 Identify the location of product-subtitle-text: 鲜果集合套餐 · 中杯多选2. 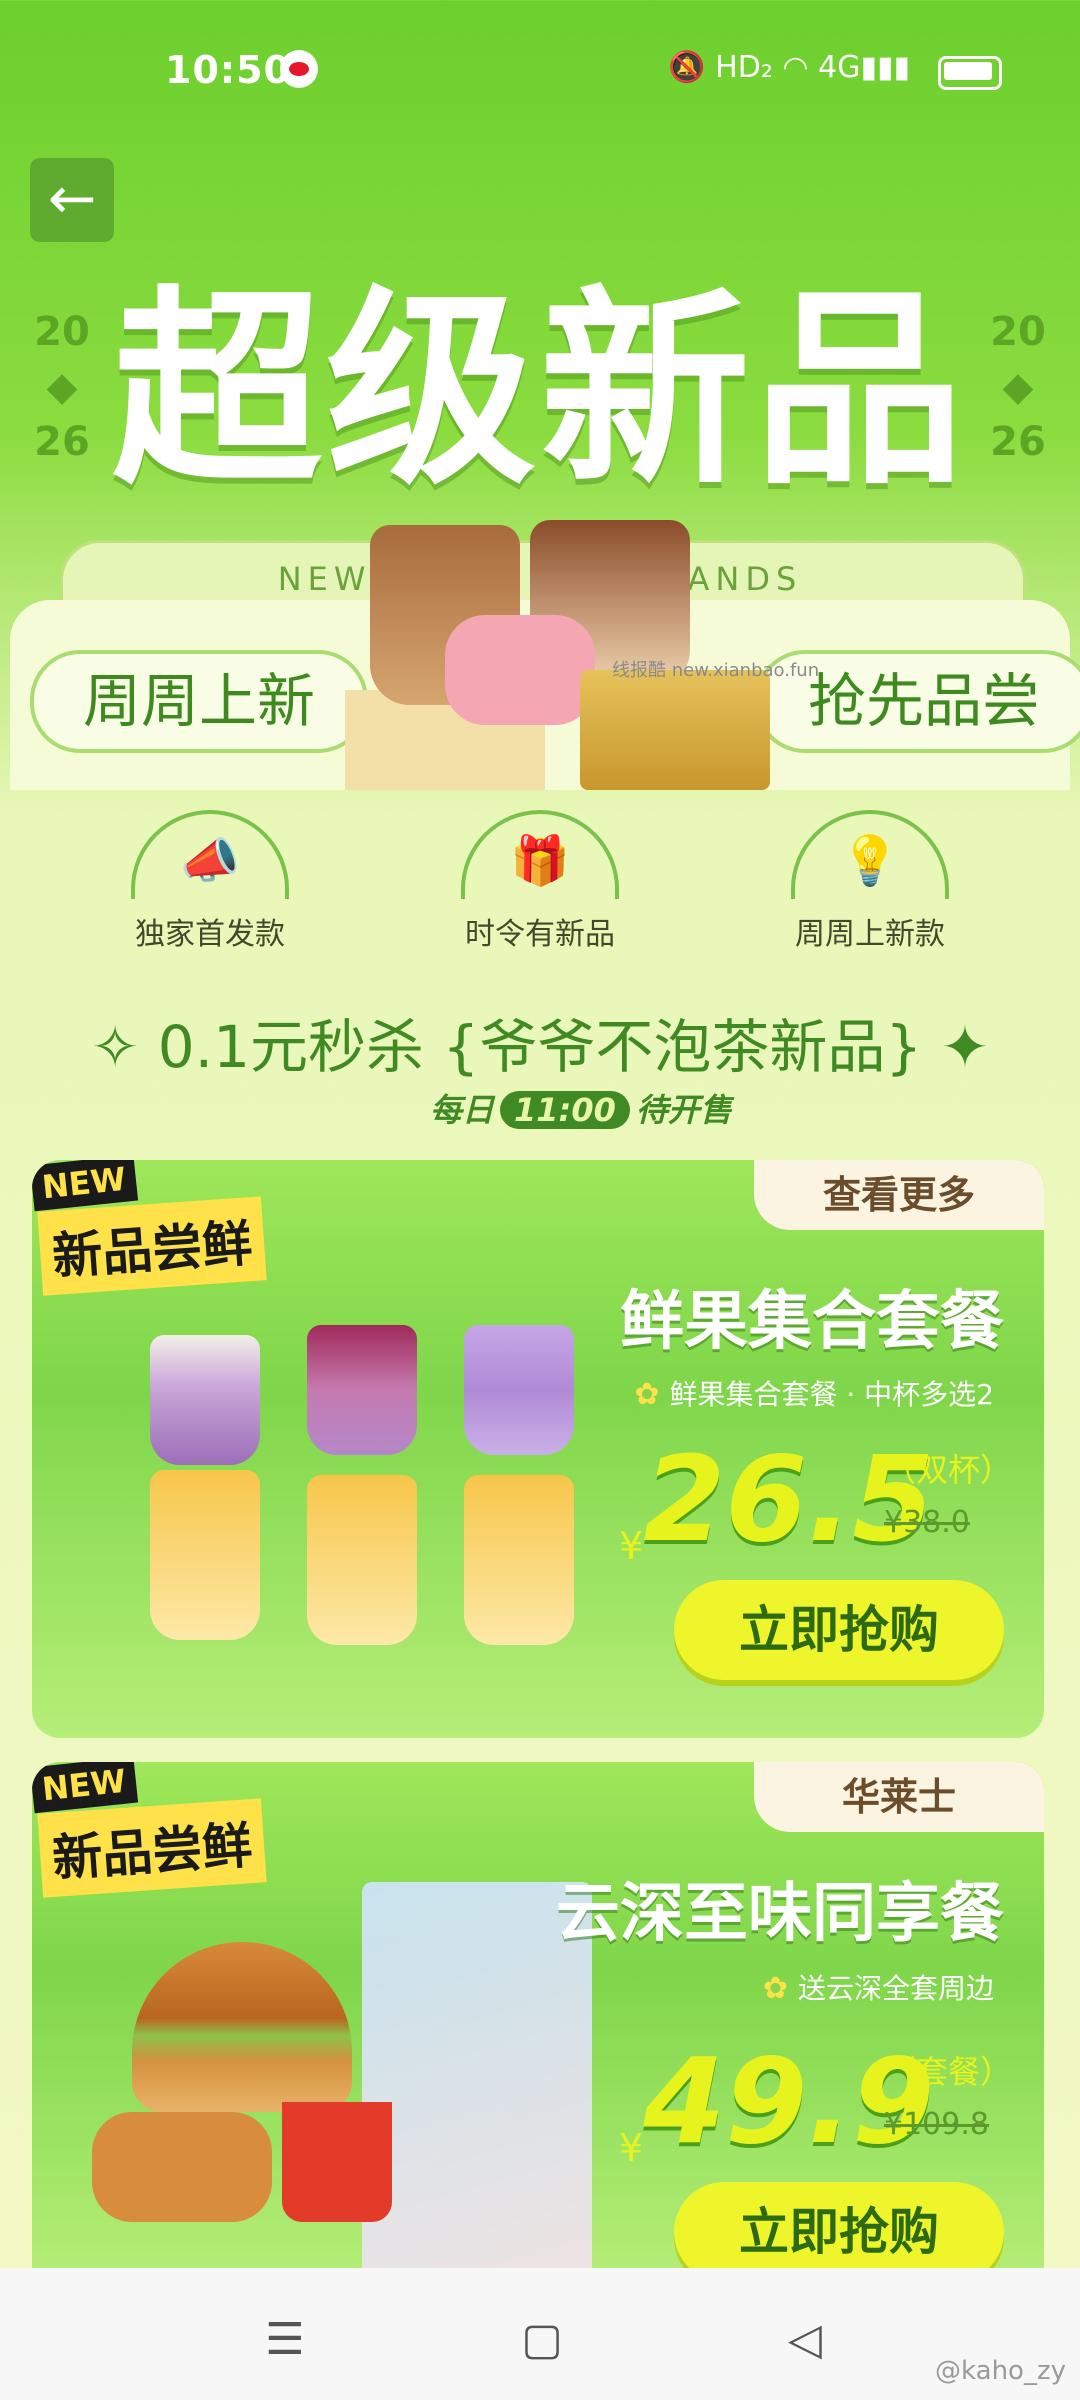
(831, 1394).